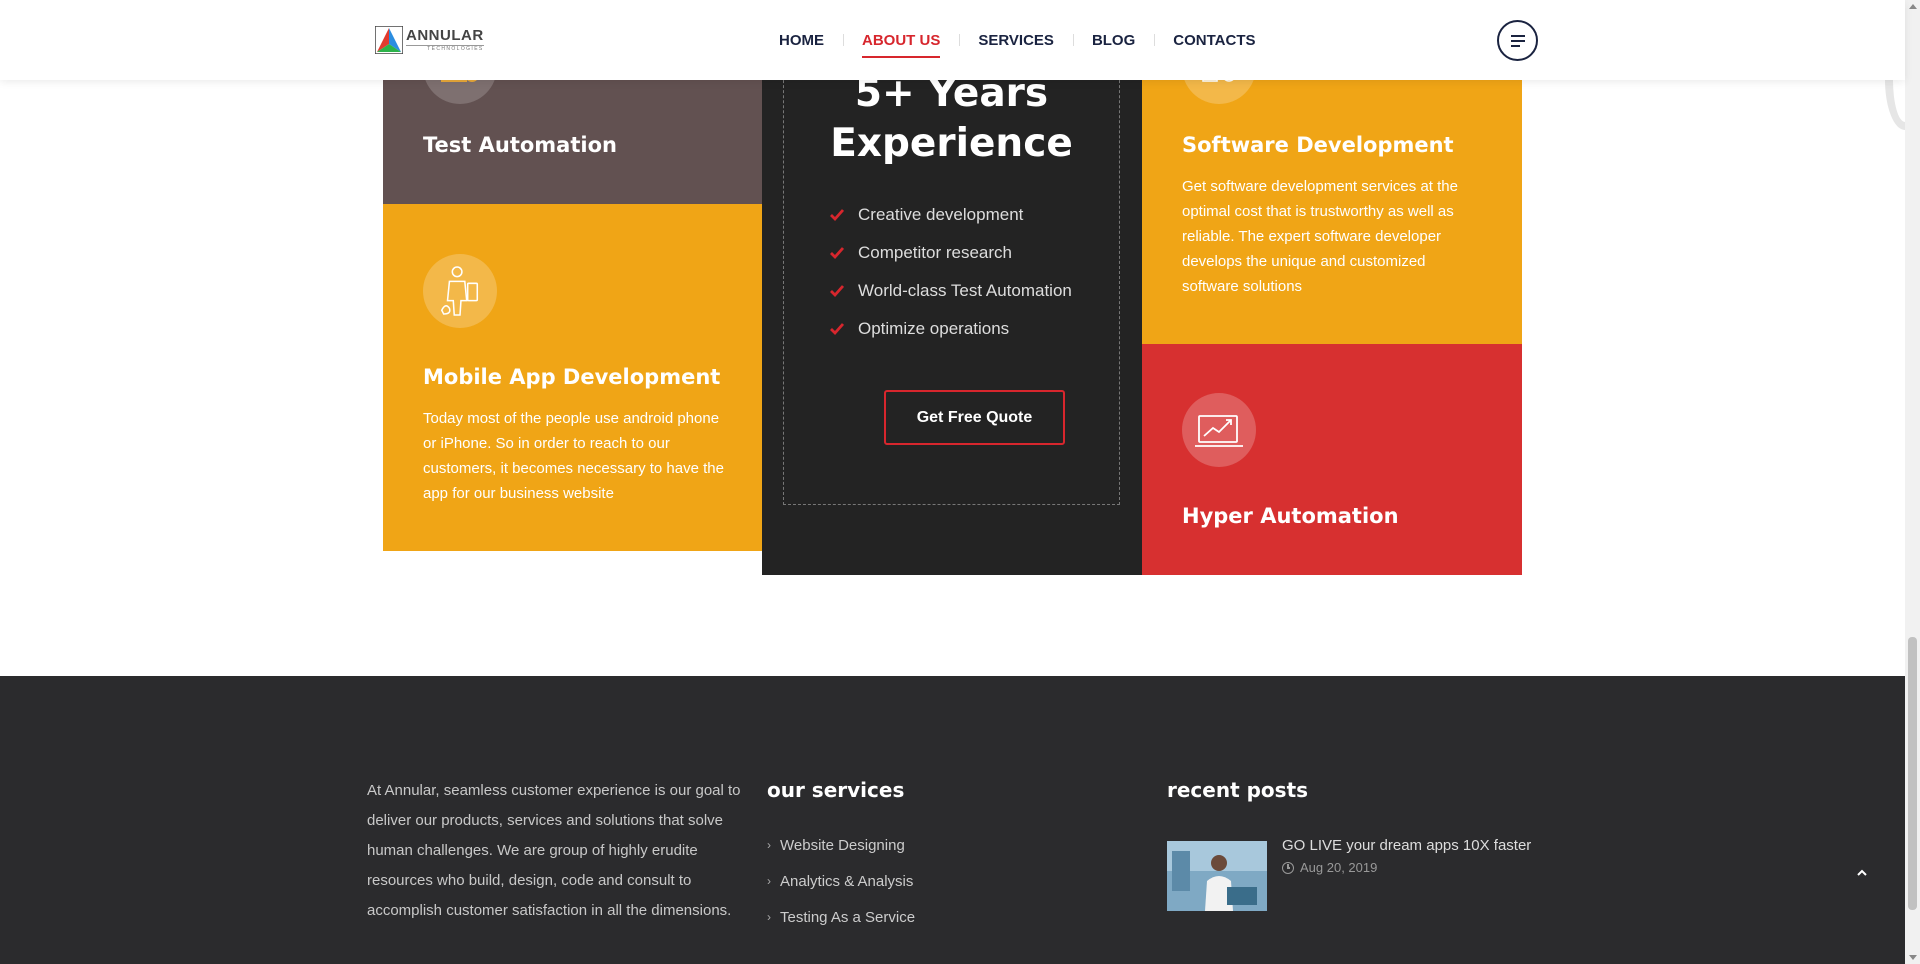 The width and height of the screenshot is (1920, 964). I want to click on post-date-text: Aug 20, 2019, so click(1339, 867).